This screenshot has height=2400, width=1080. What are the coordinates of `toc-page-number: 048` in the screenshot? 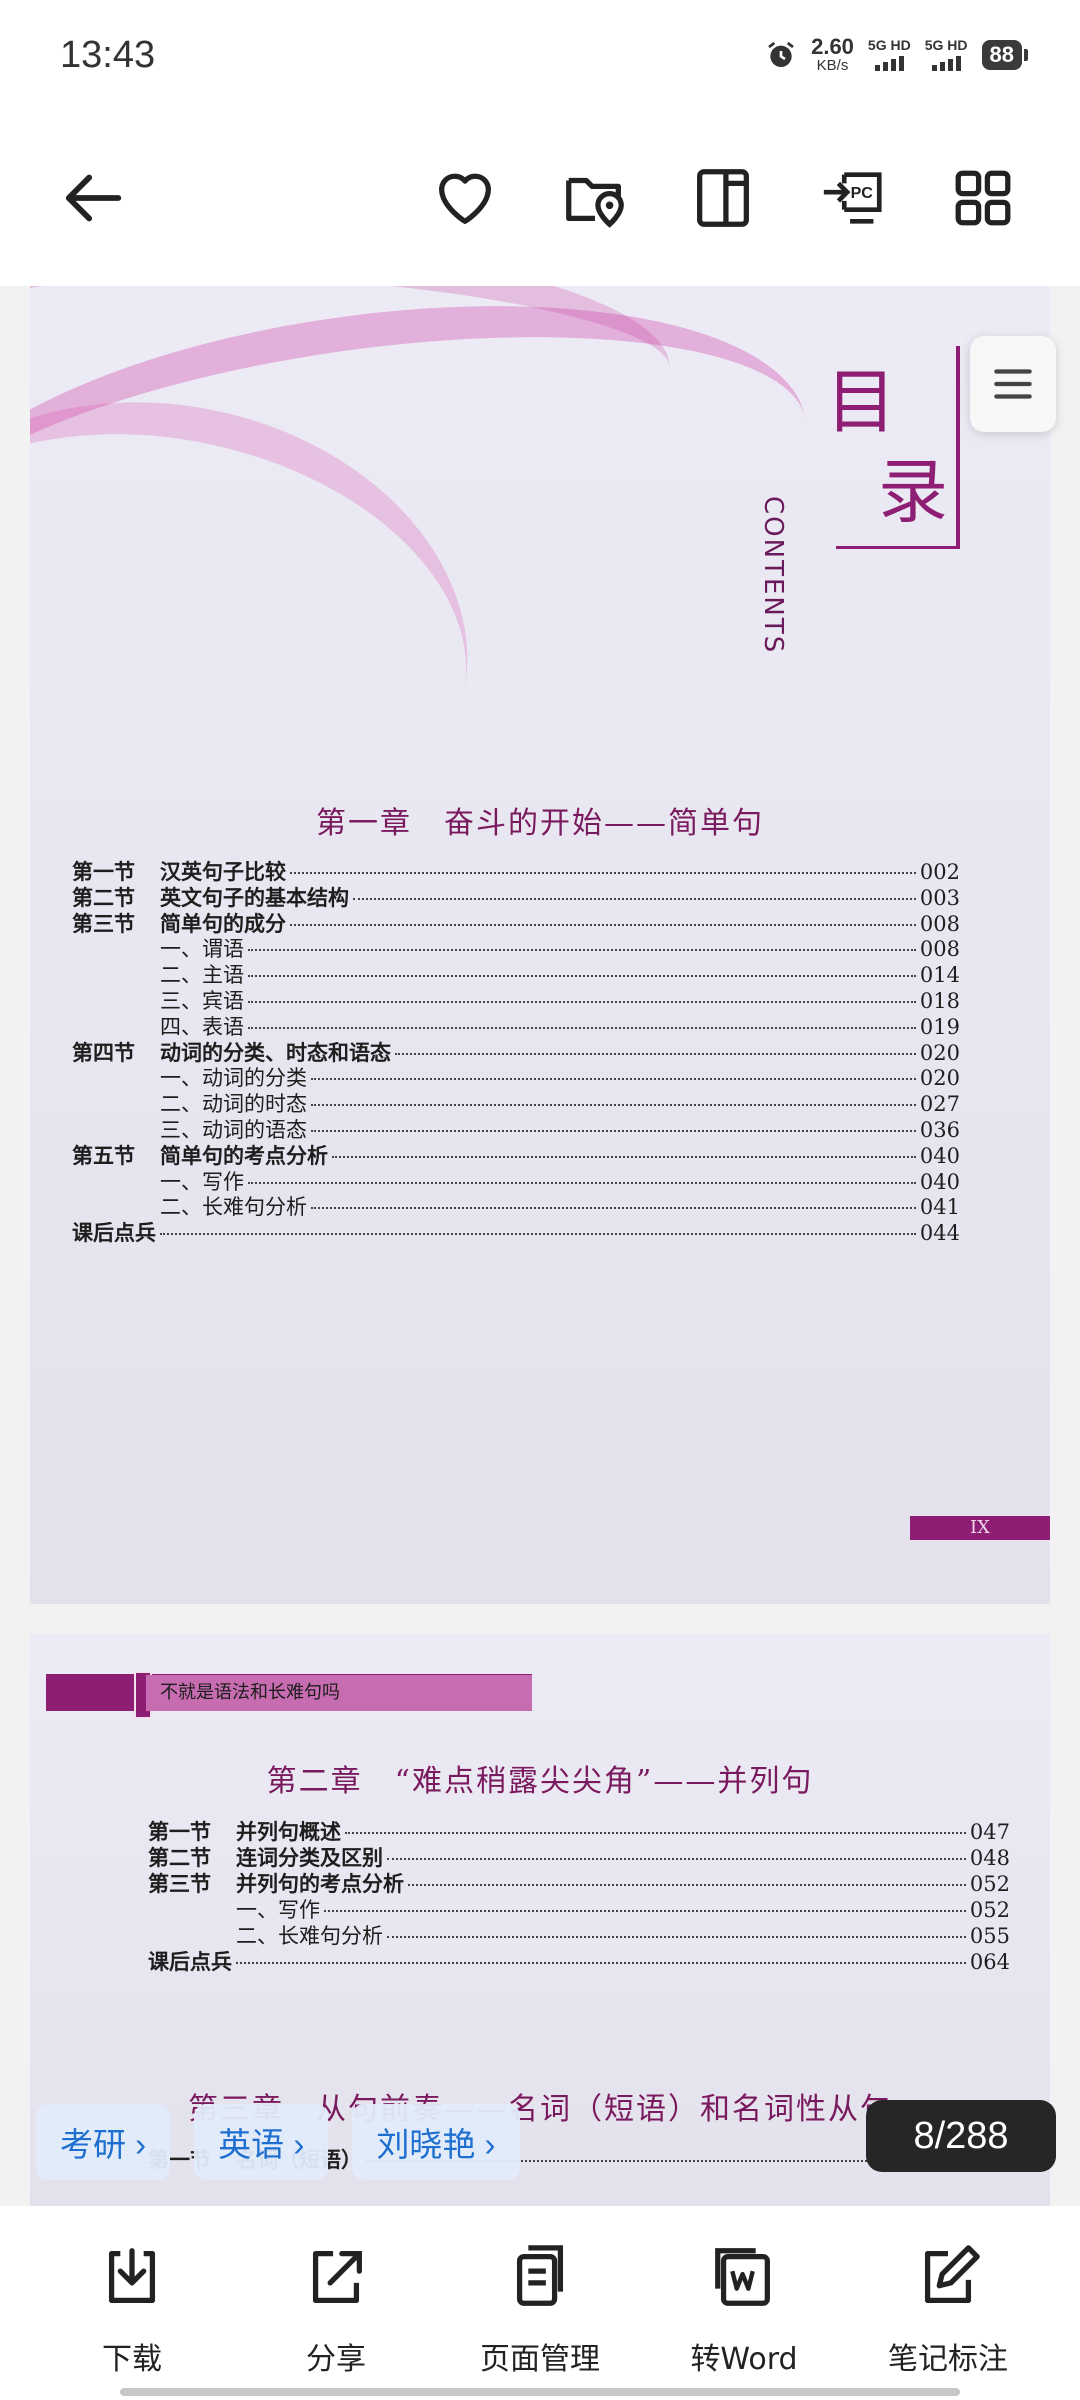 It's located at (989, 1858).